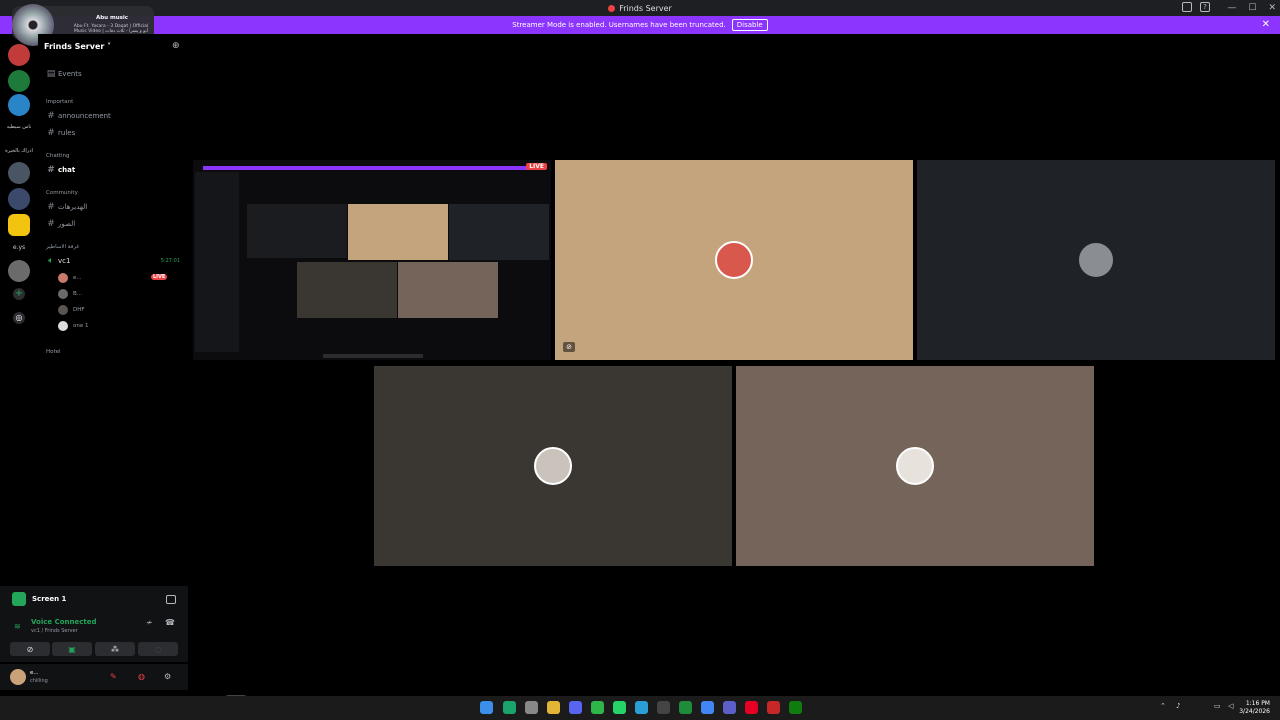 The image size is (1280, 720). What do you see at coordinates (149, 622) in the screenshot?
I see `noise-suppression-icon: ≁` at bounding box center [149, 622].